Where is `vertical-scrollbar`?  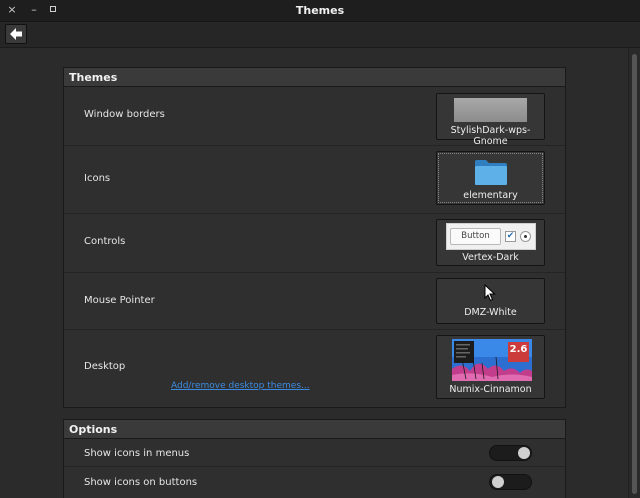
vertical-scrollbar is located at coordinates (634, 273).